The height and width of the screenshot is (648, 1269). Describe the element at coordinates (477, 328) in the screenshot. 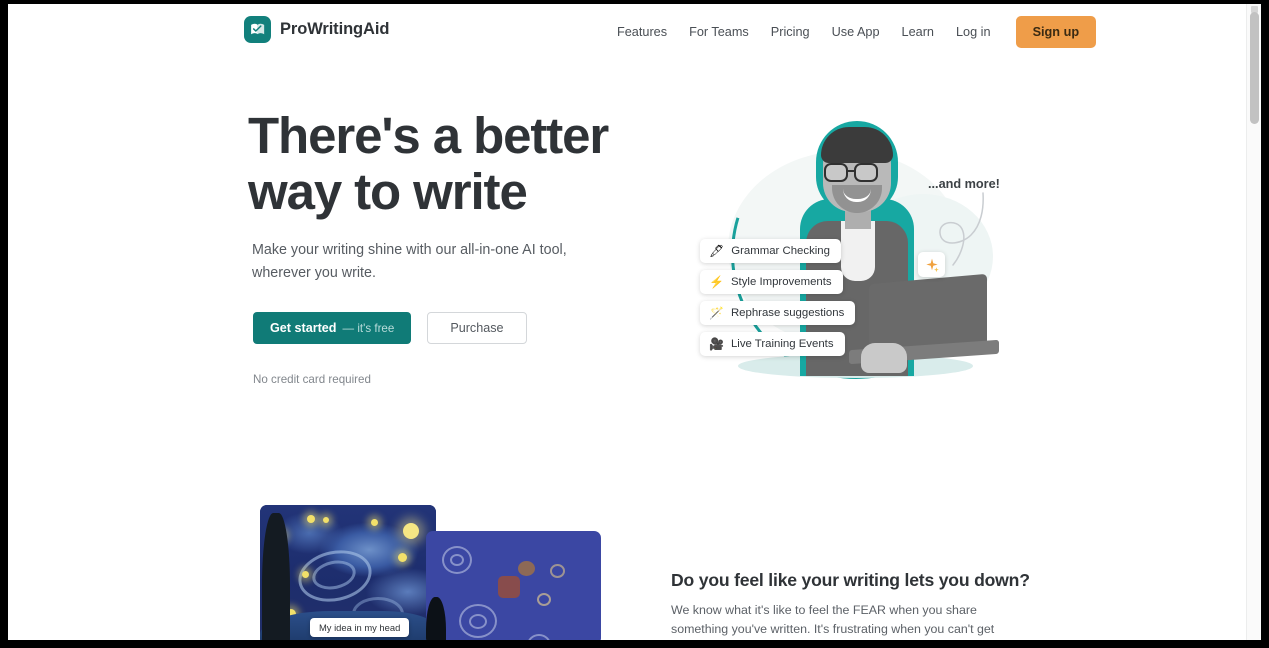

I see `purchase-button: Purchase` at that location.